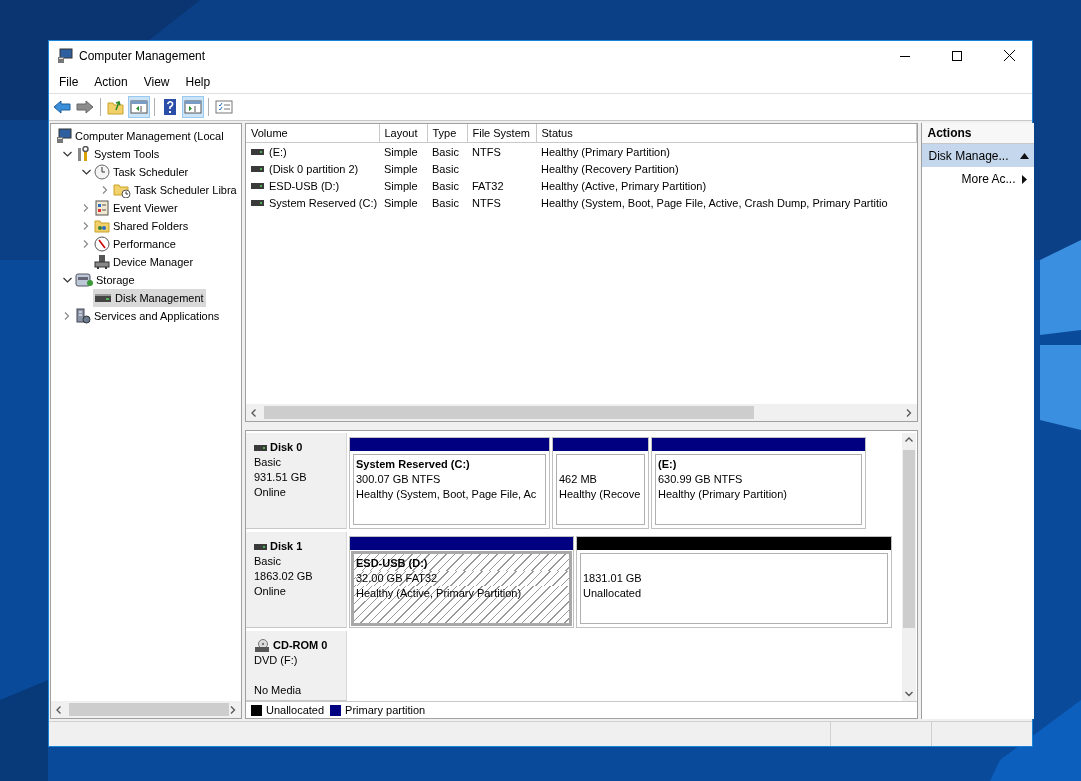  I want to click on event-log-icon, so click(102, 208).